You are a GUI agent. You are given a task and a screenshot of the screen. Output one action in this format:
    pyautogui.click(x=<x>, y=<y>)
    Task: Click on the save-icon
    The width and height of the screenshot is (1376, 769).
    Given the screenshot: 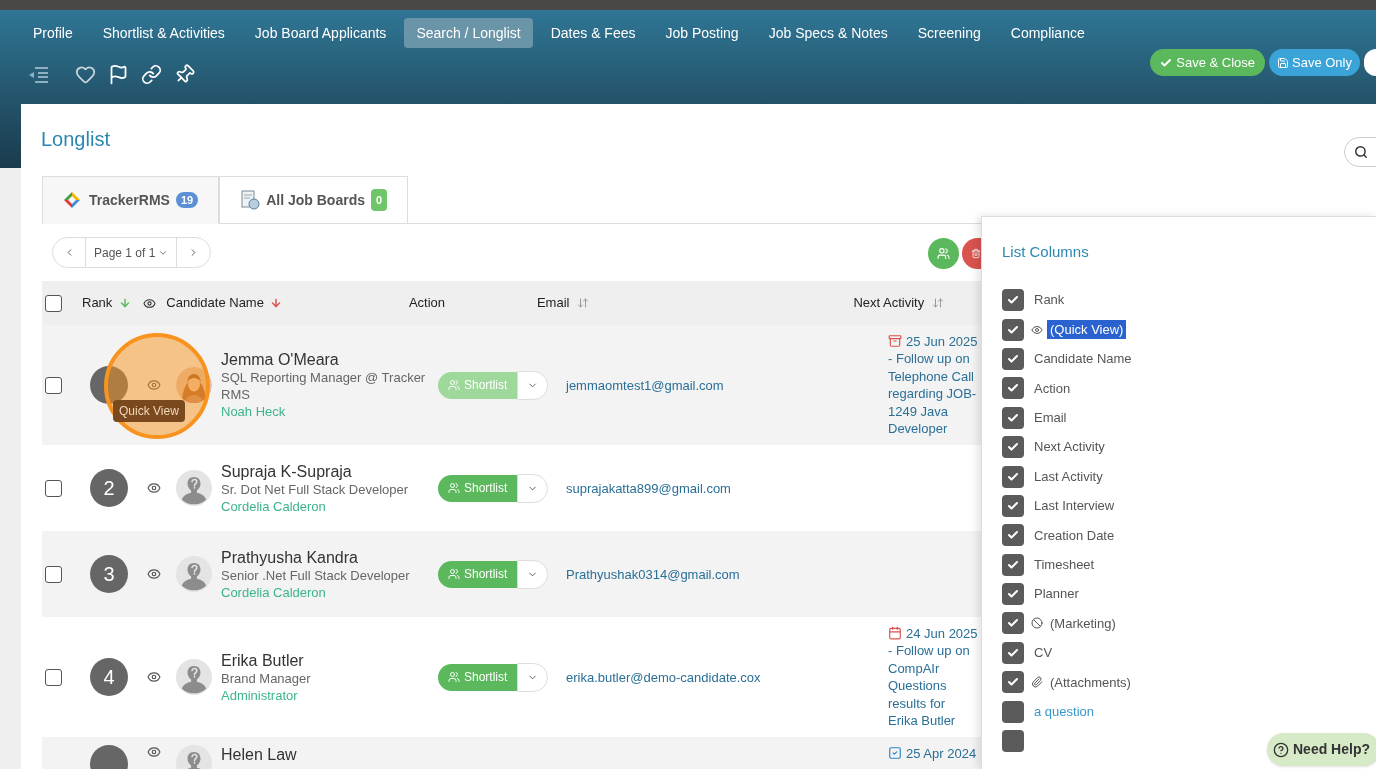 What is the action you would take?
    pyautogui.click(x=1283, y=62)
    